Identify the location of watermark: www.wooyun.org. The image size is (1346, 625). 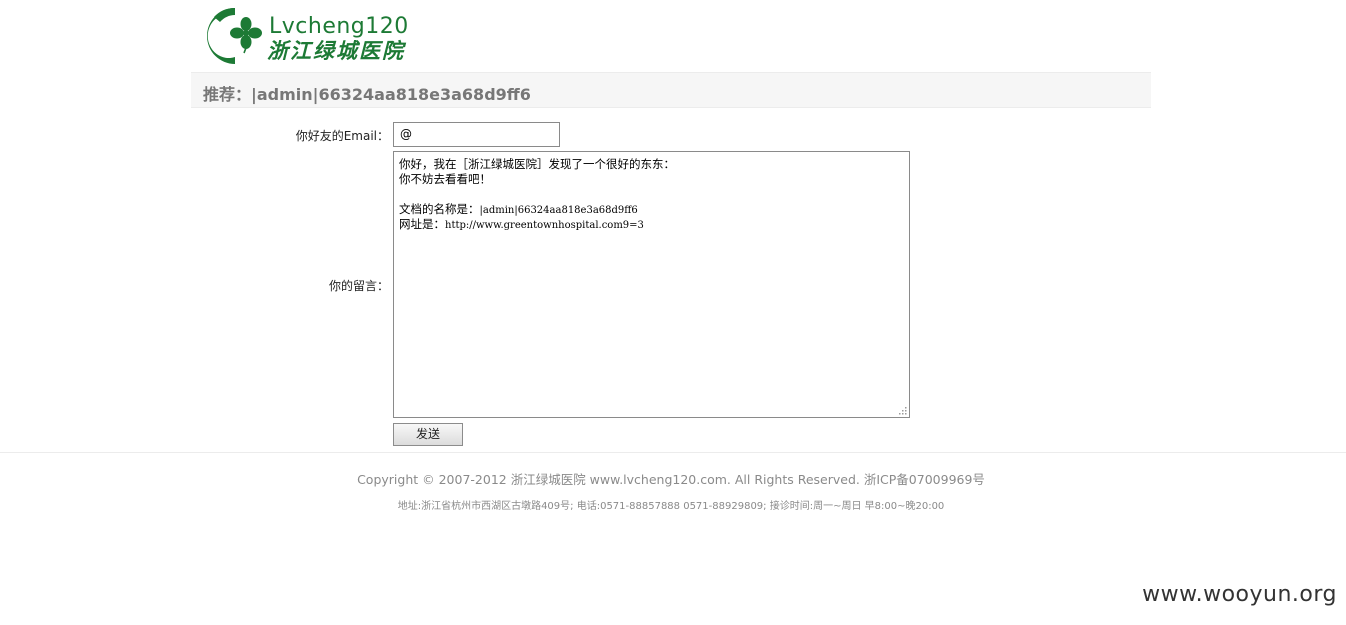
(1239, 594).